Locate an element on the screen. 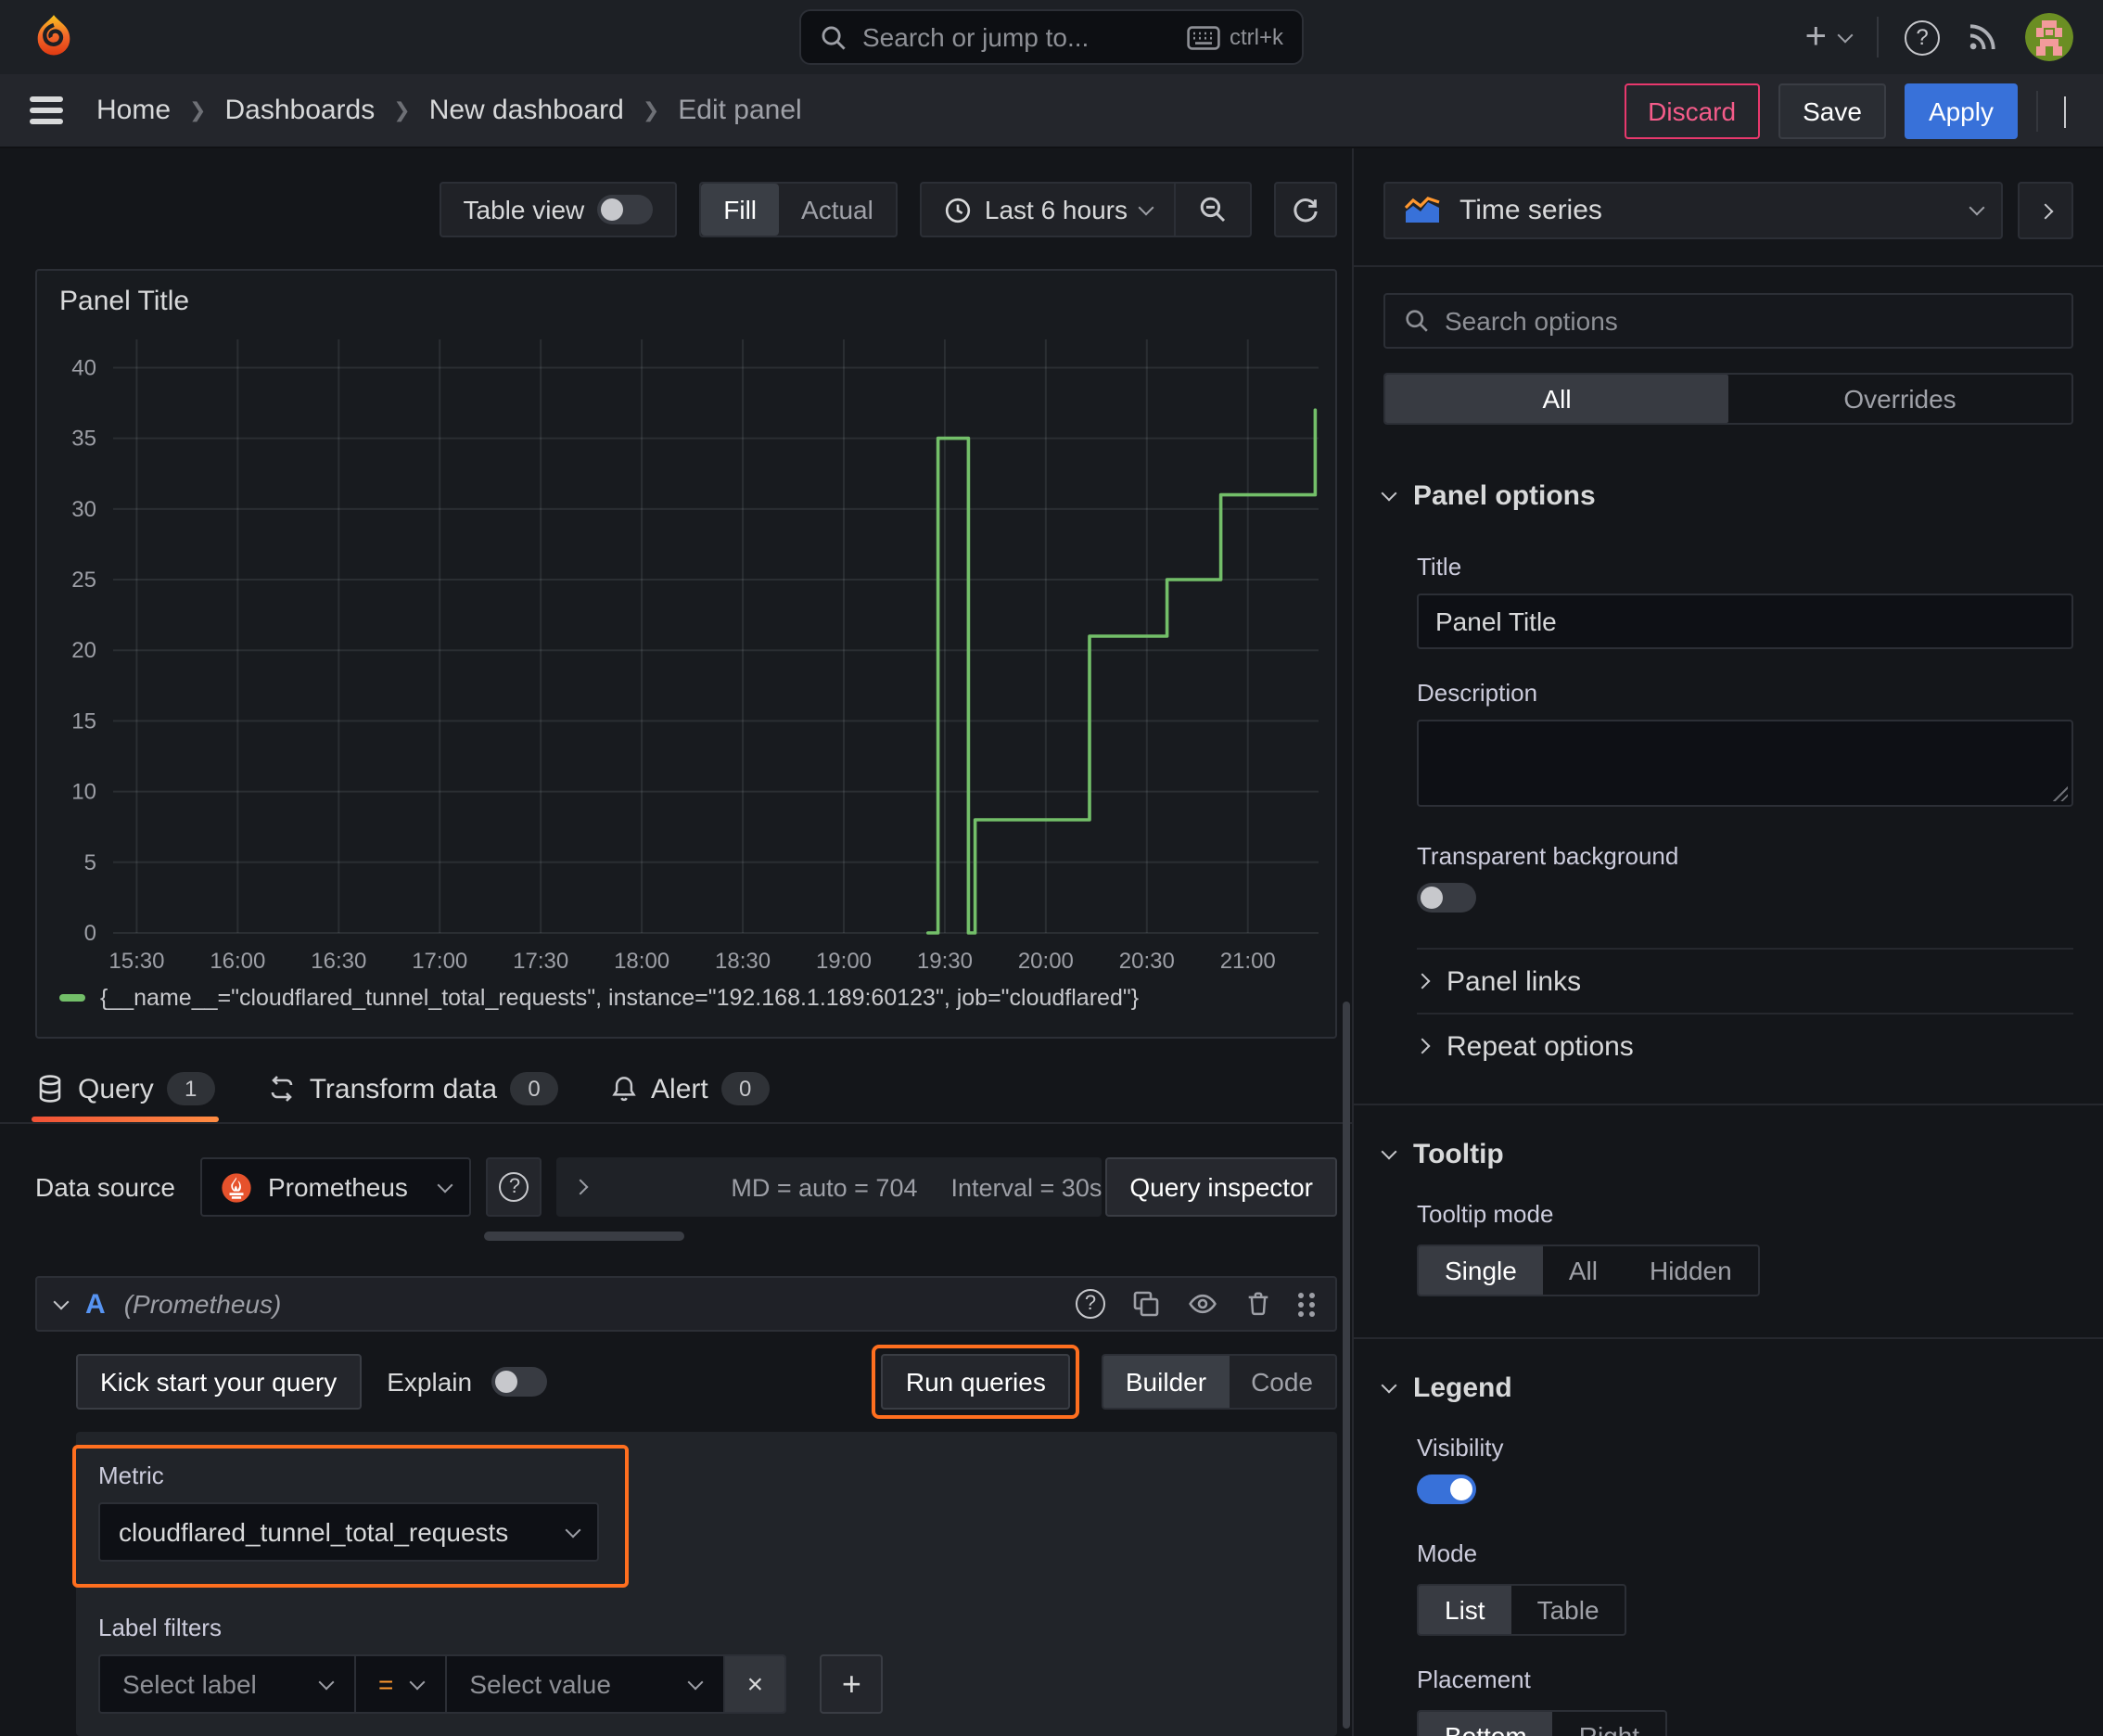 The image size is (2103, 1736). actual-option: Actual is located at coordinates (837, 210).